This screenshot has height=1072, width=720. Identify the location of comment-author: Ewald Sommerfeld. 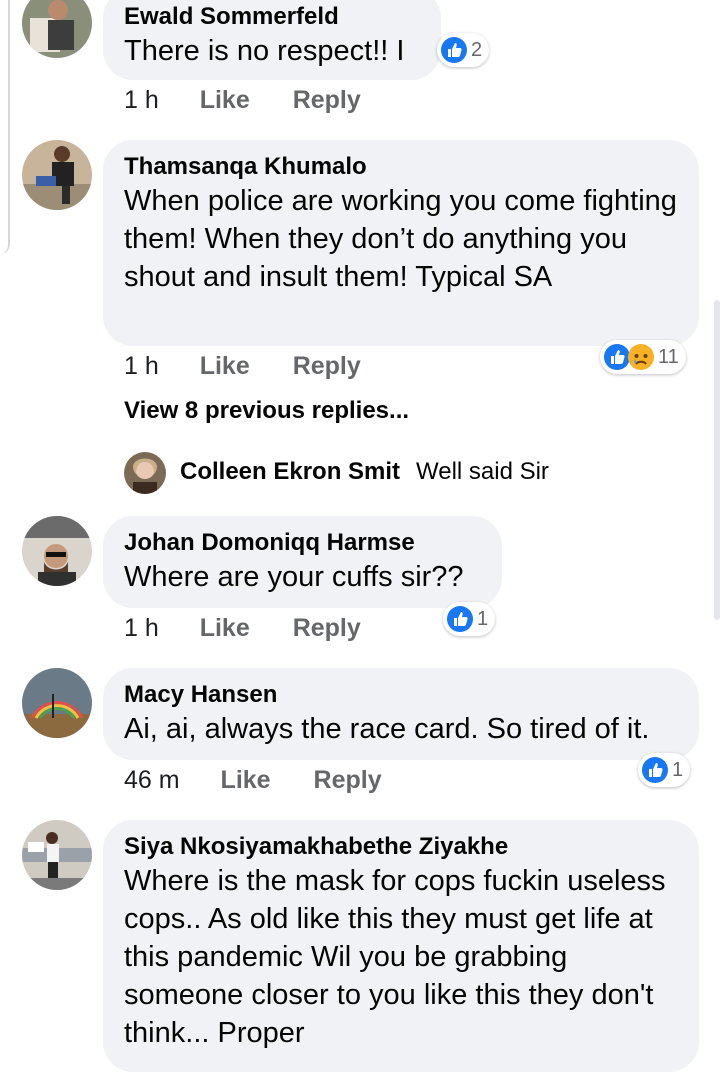
(271, 17).